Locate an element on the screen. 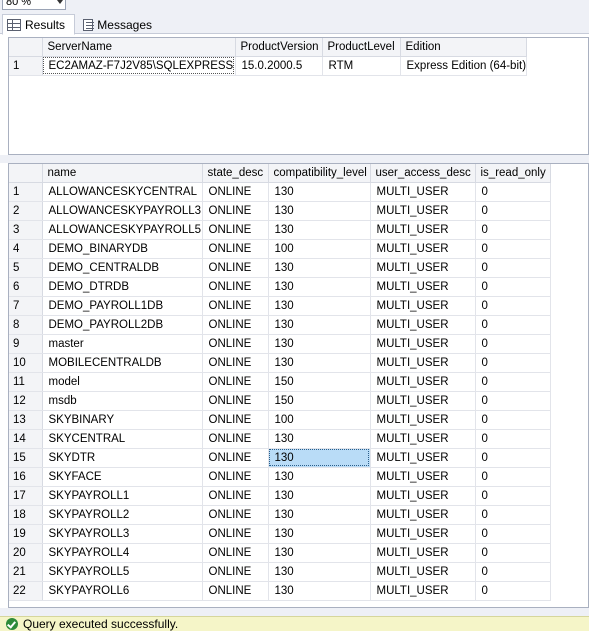 This screenshot has width=589, height=631. cell-name: SKYCENTRAL is located at coordinates (122, 439).